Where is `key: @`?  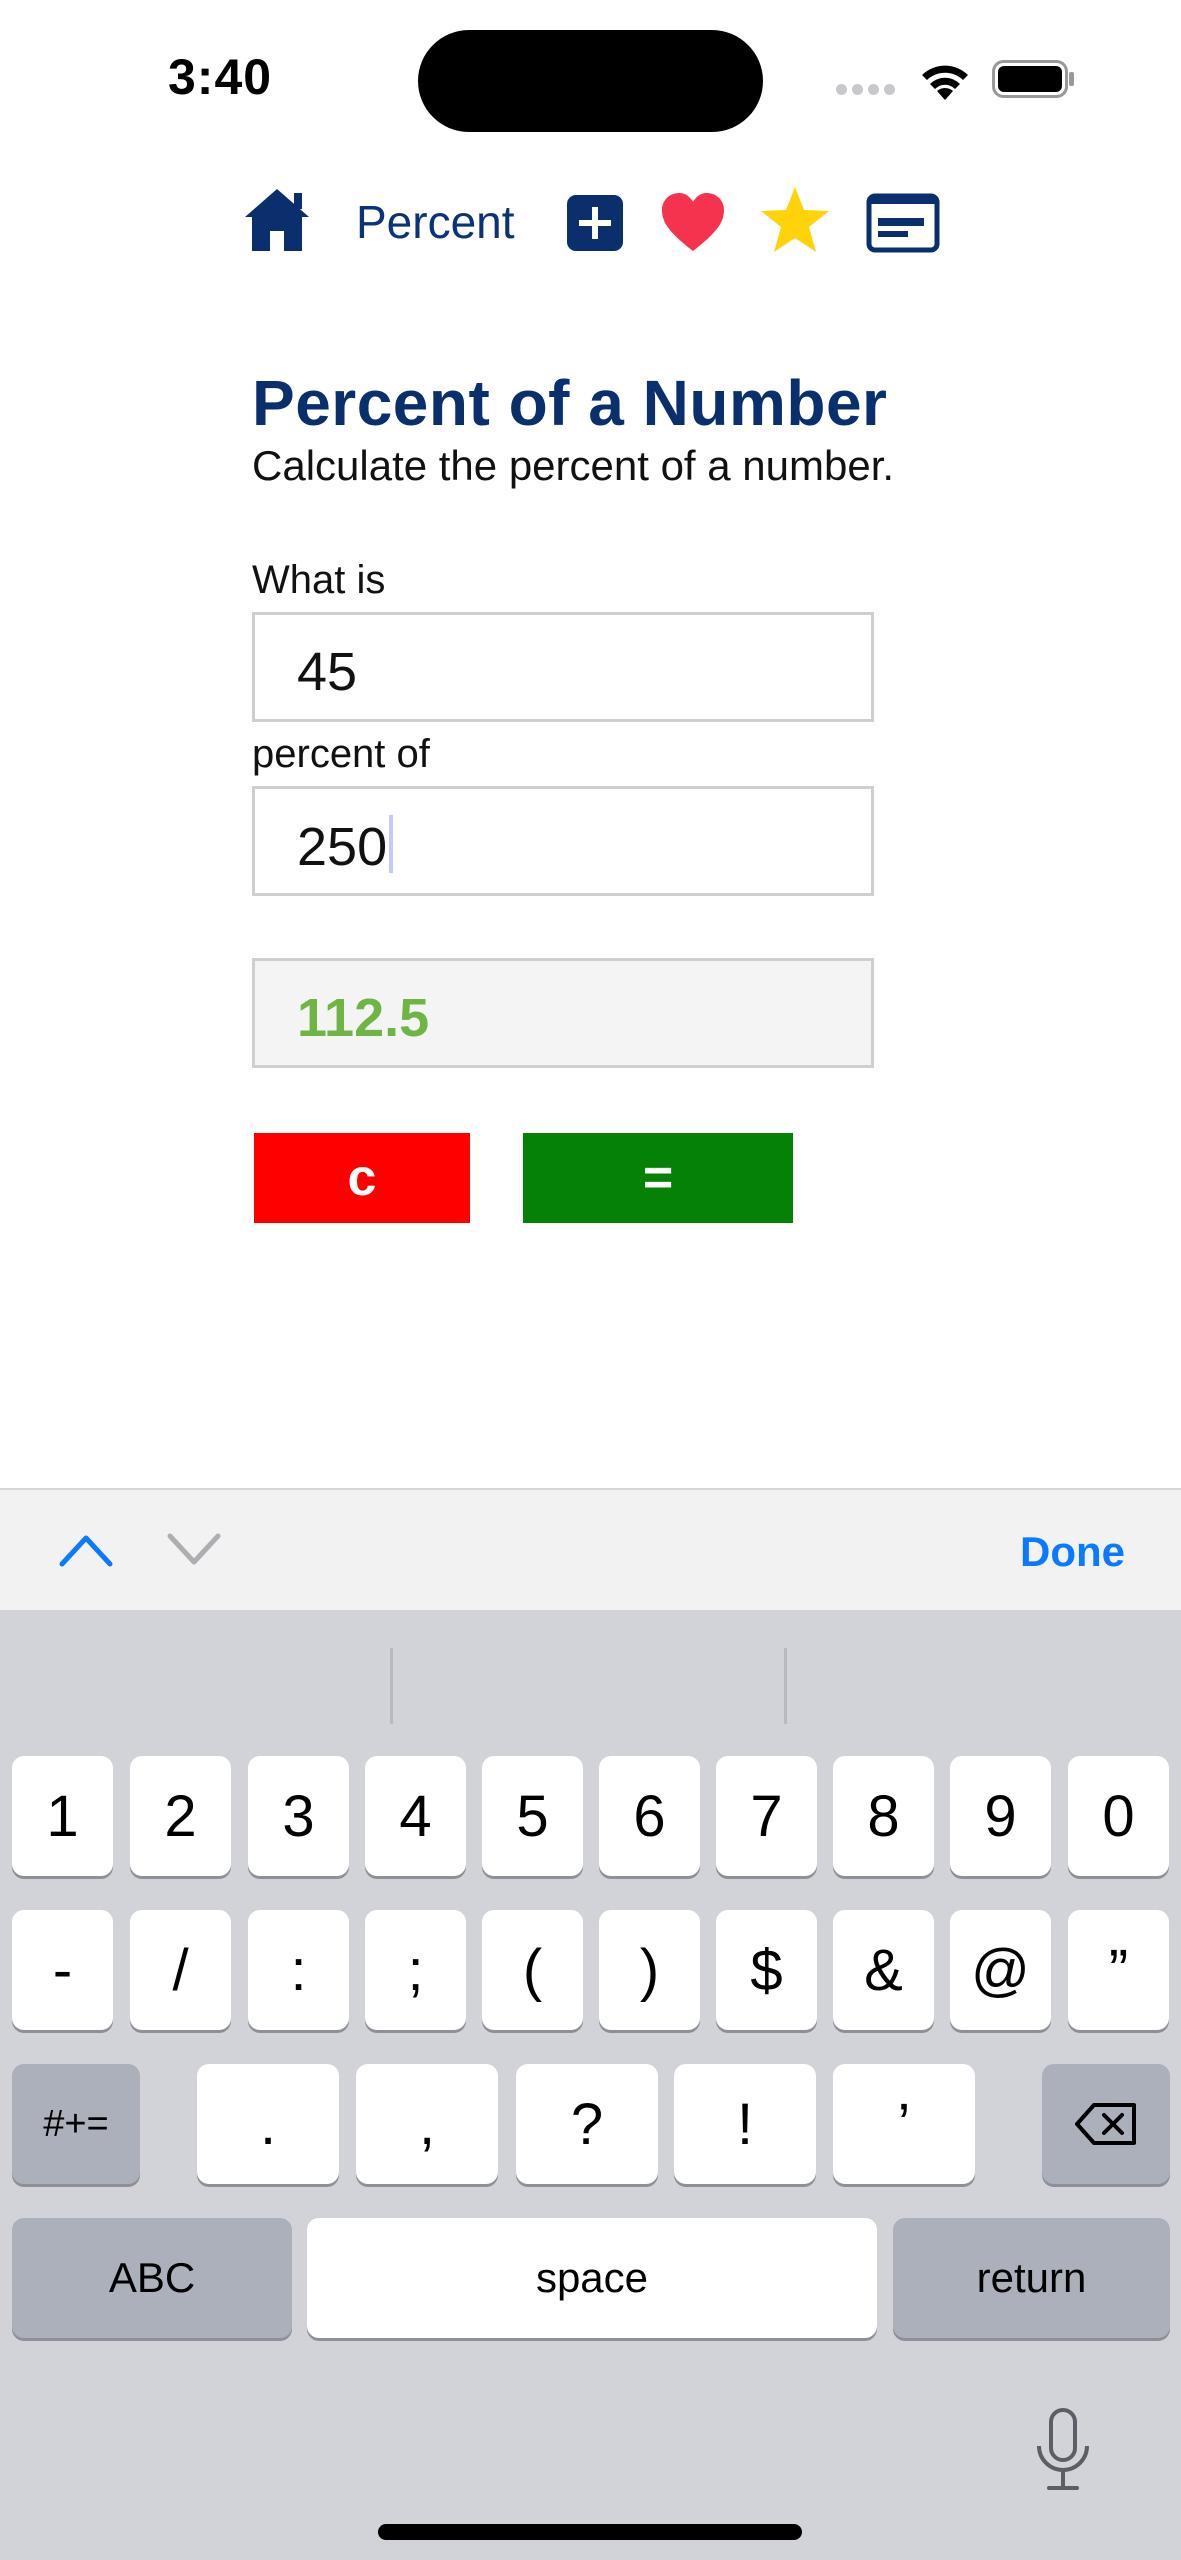 key: @ is located at coordinates (1000, 1970).